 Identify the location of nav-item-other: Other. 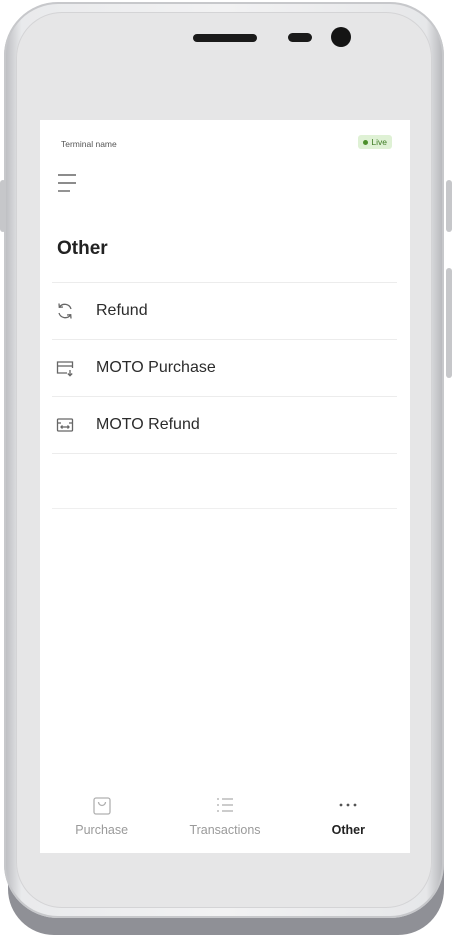
(348, 819).